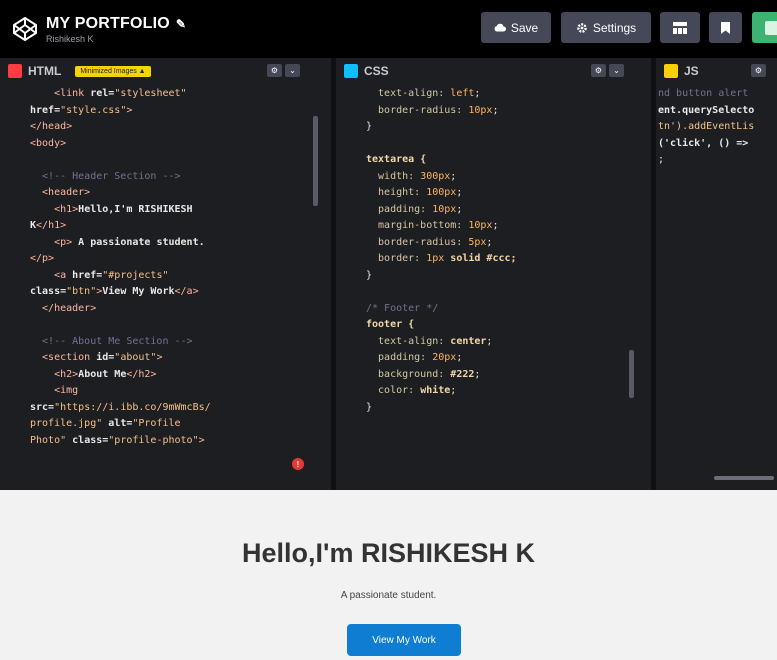  What do you see at coordinates (165, 144) in the screenshot?
I see `code-line: <body>` at bounding box center [165, 144].